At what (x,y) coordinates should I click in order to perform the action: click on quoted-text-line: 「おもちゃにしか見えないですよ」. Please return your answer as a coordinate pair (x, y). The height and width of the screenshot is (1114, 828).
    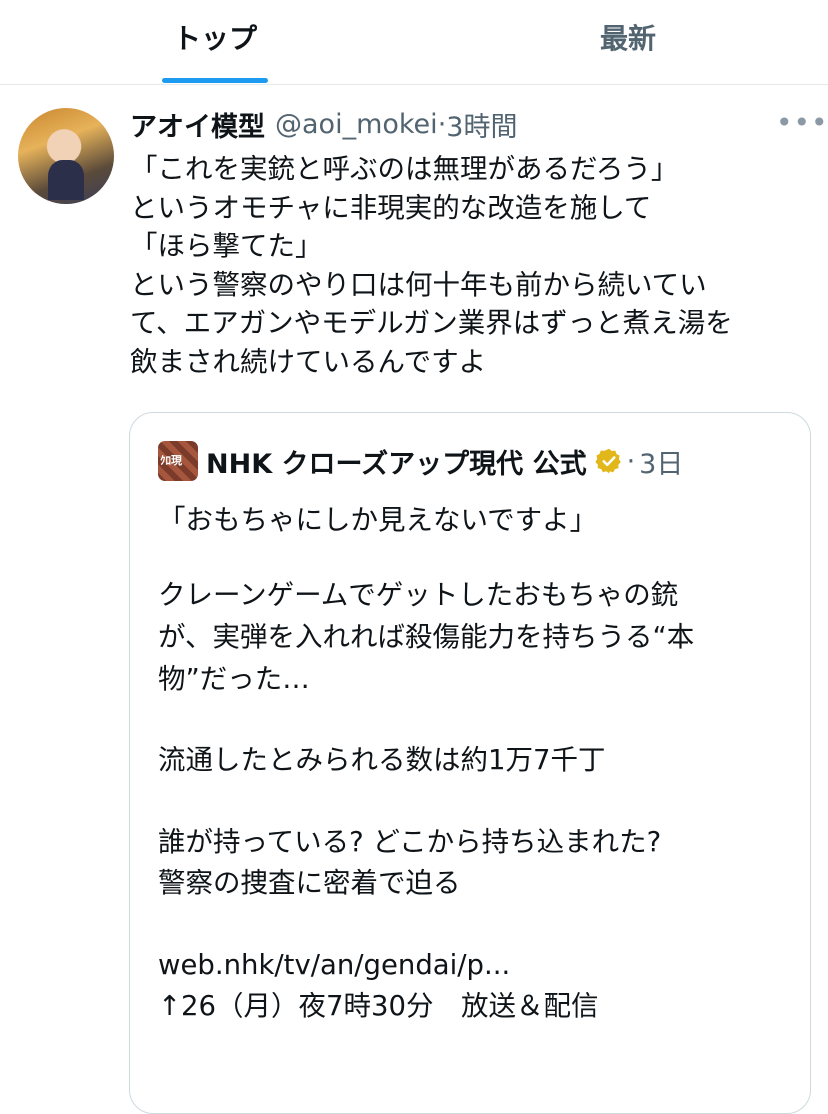
    Looking at the image, I should click on (378, 520).